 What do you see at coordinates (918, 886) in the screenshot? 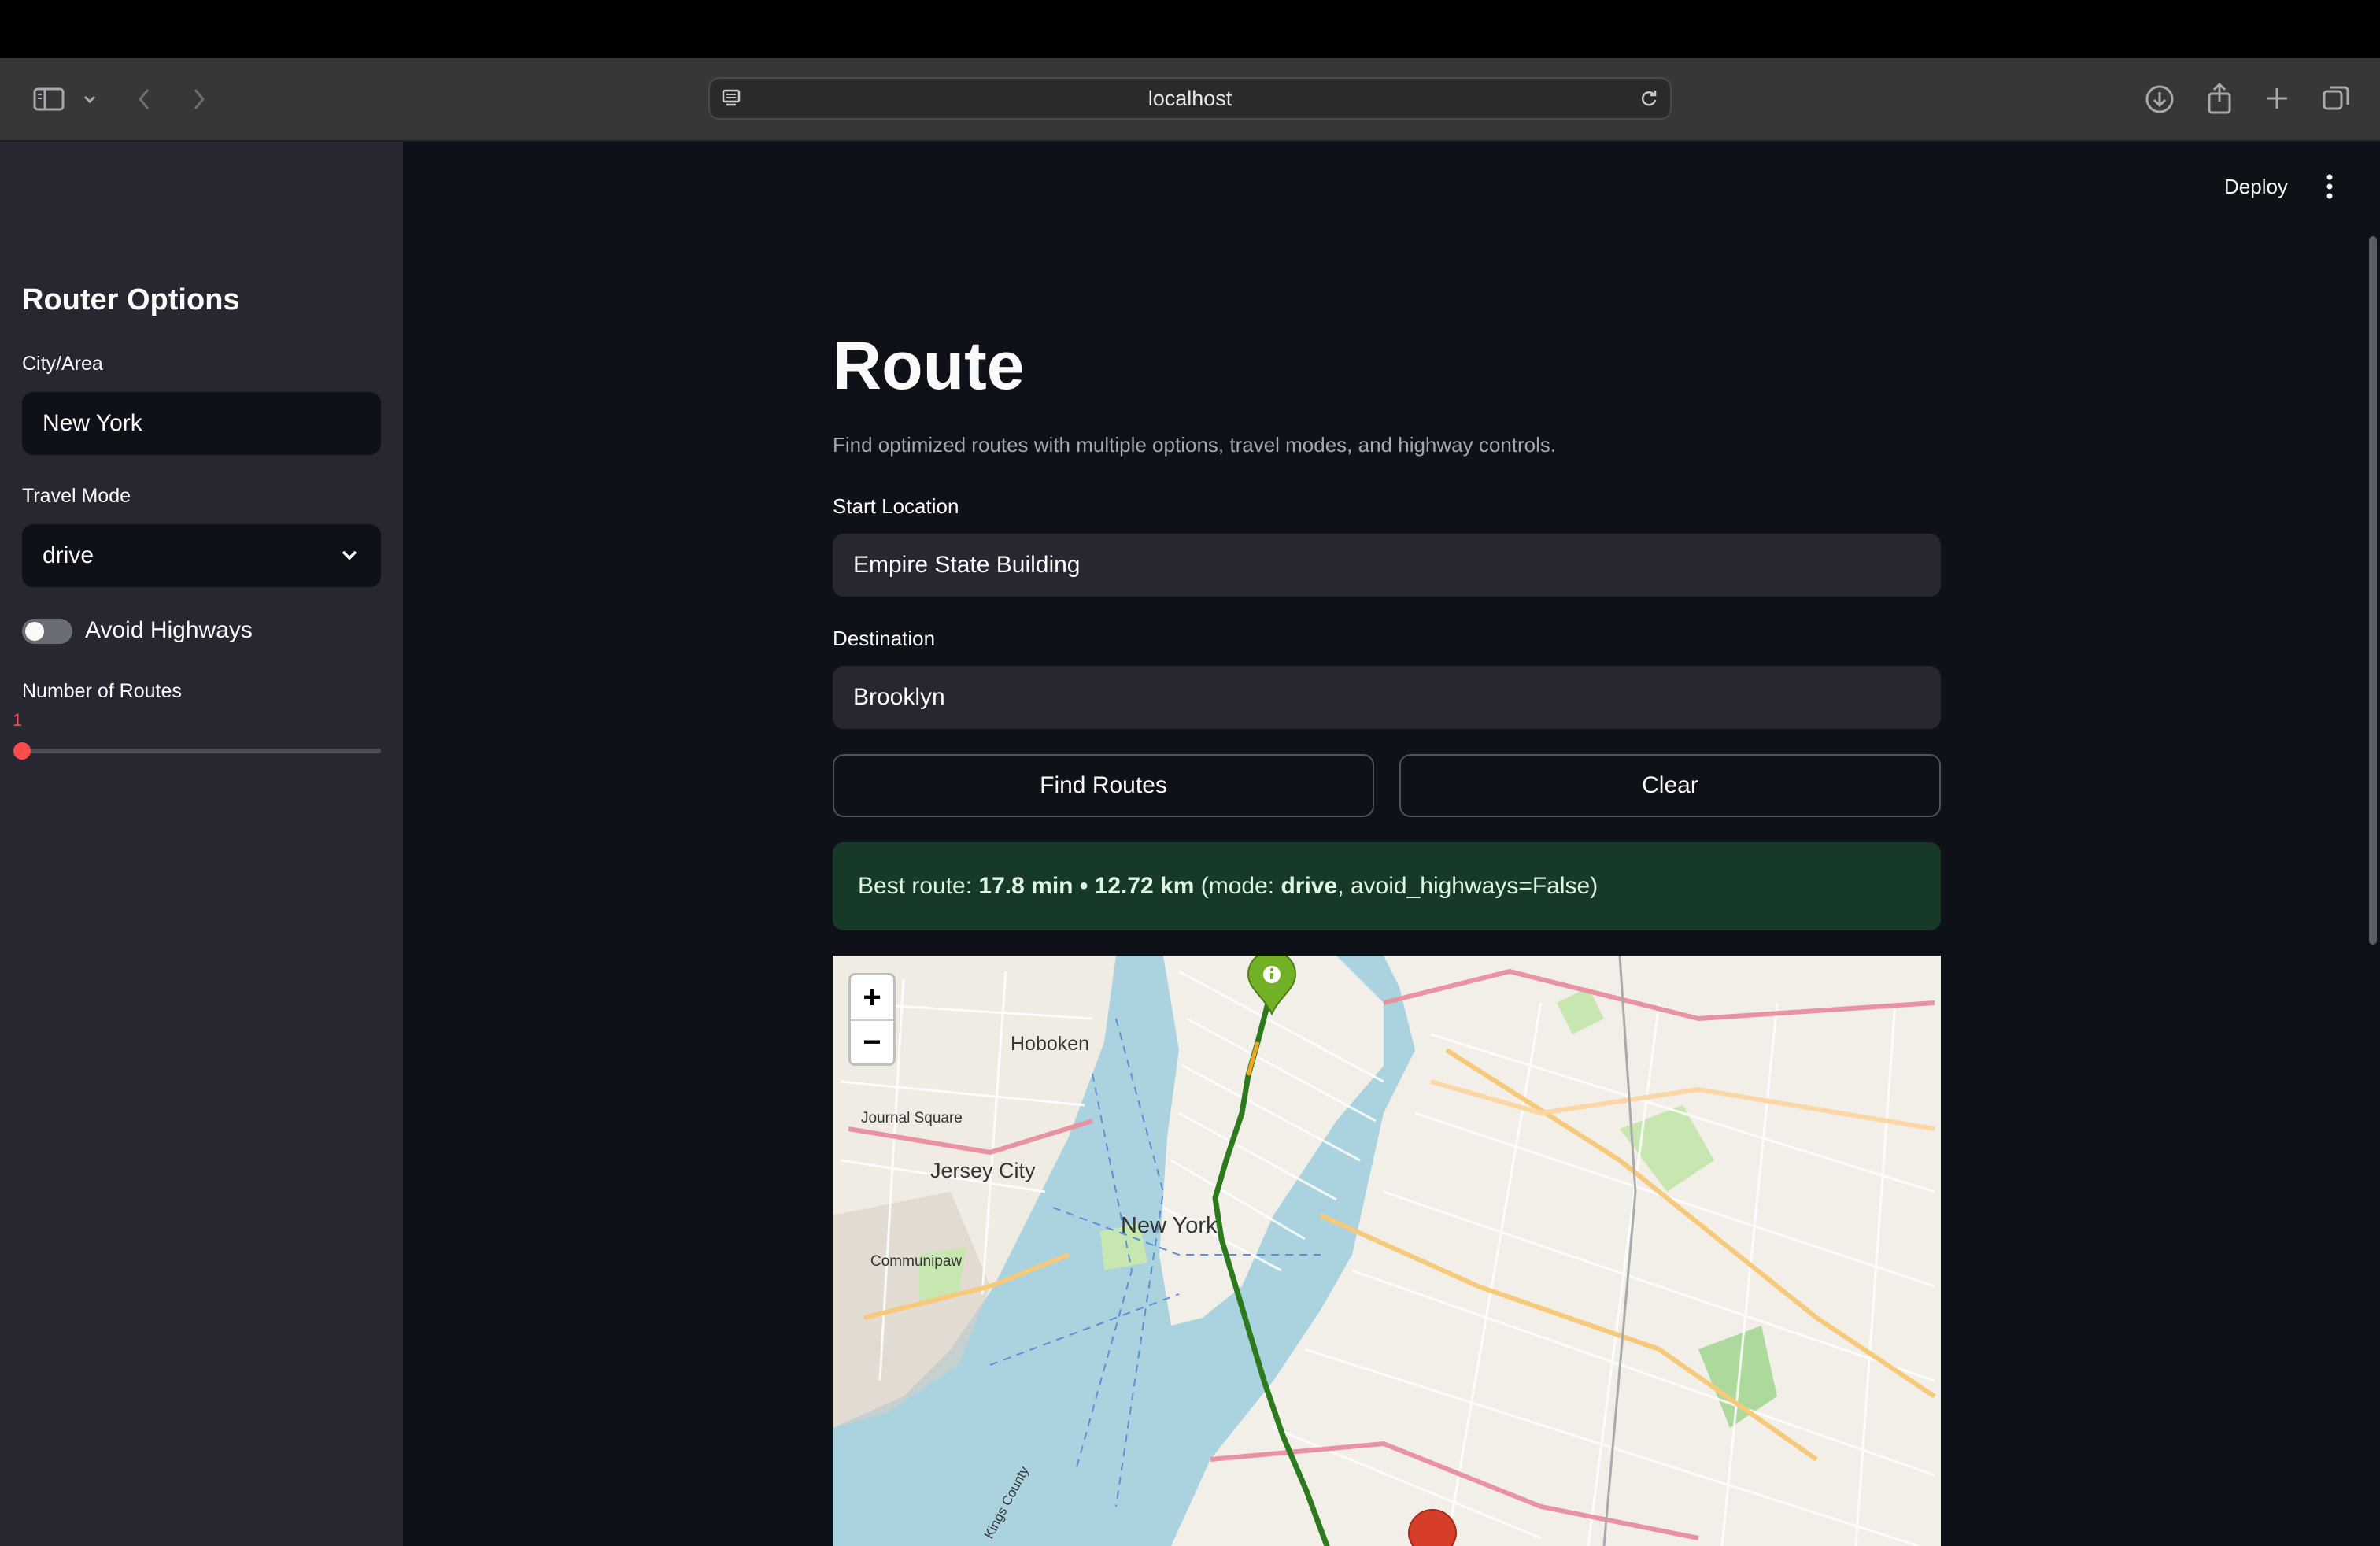
I see `result-prefix: Best route:` at bounding box center [918, 886].